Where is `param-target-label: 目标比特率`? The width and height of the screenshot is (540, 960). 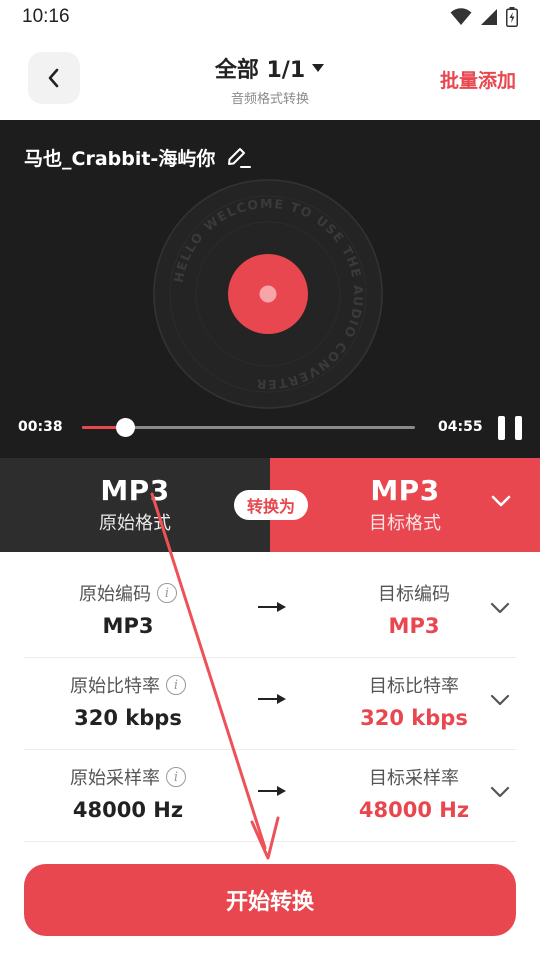
param-target-label: 目标比特率 is located at coordinates (414, 686).